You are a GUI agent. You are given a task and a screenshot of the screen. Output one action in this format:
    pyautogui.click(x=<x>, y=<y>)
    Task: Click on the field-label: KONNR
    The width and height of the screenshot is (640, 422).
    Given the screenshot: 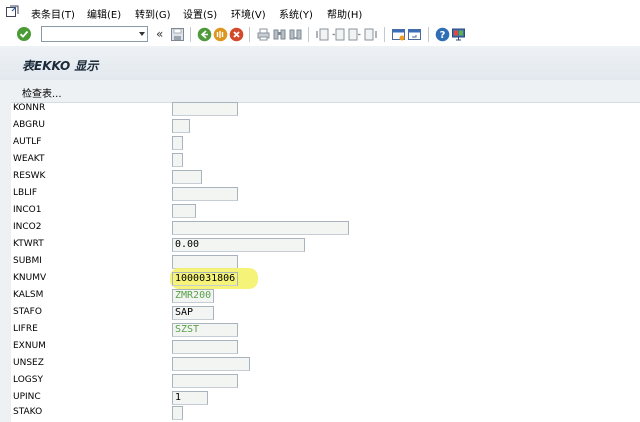 What is the action you would take?
    pyautogui.click(x=29, y=108)
    